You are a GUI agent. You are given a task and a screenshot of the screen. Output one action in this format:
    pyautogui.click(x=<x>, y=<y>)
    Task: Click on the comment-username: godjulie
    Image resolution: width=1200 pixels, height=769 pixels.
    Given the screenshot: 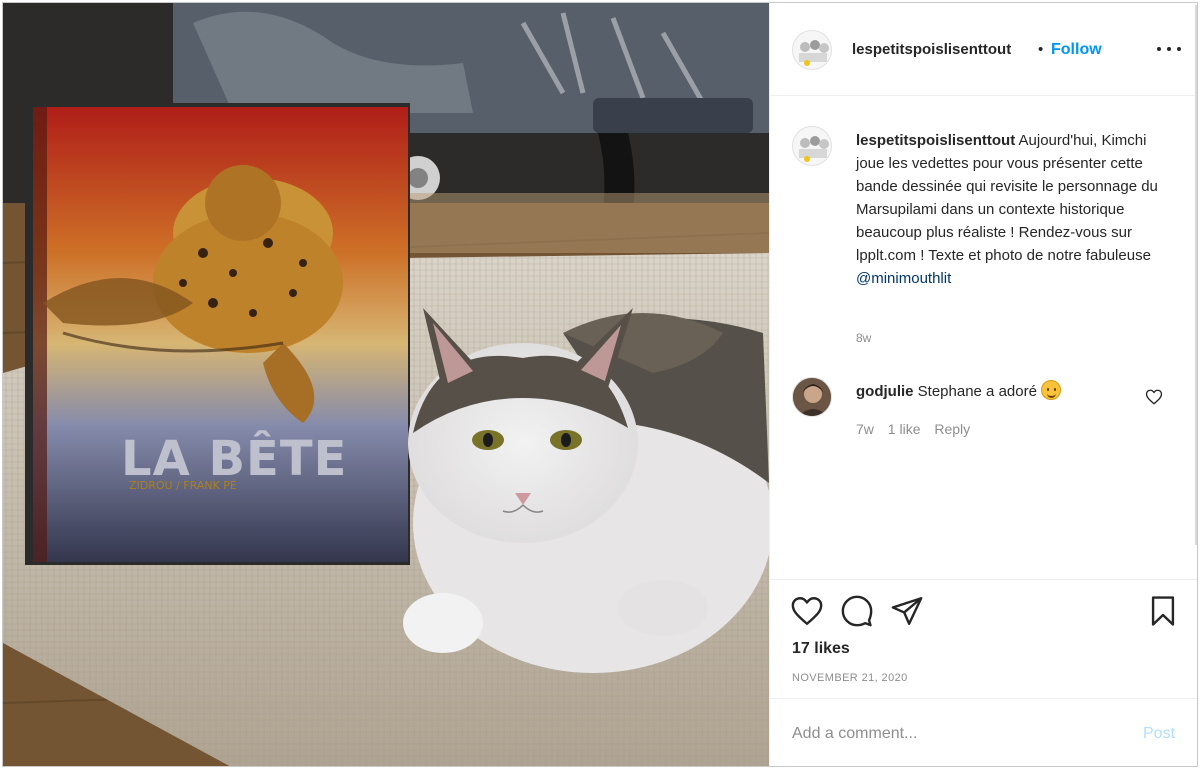 What is the action you would take?
    pyautogui.click(x=885, y=391)
    